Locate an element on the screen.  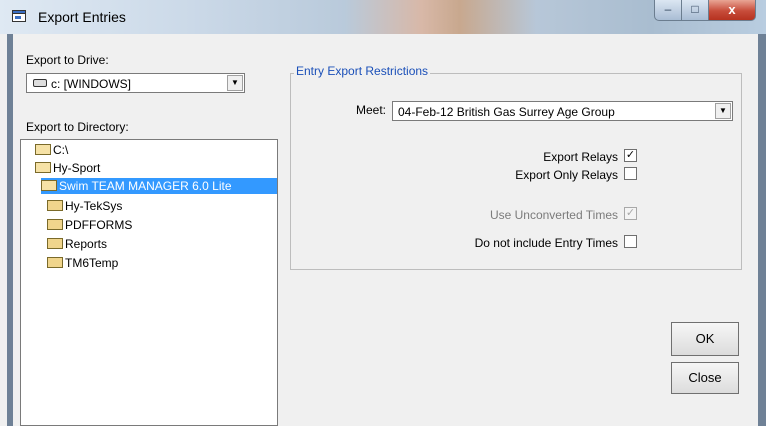
directory-label: Export to Directory: is located at coordinates (77, 127).